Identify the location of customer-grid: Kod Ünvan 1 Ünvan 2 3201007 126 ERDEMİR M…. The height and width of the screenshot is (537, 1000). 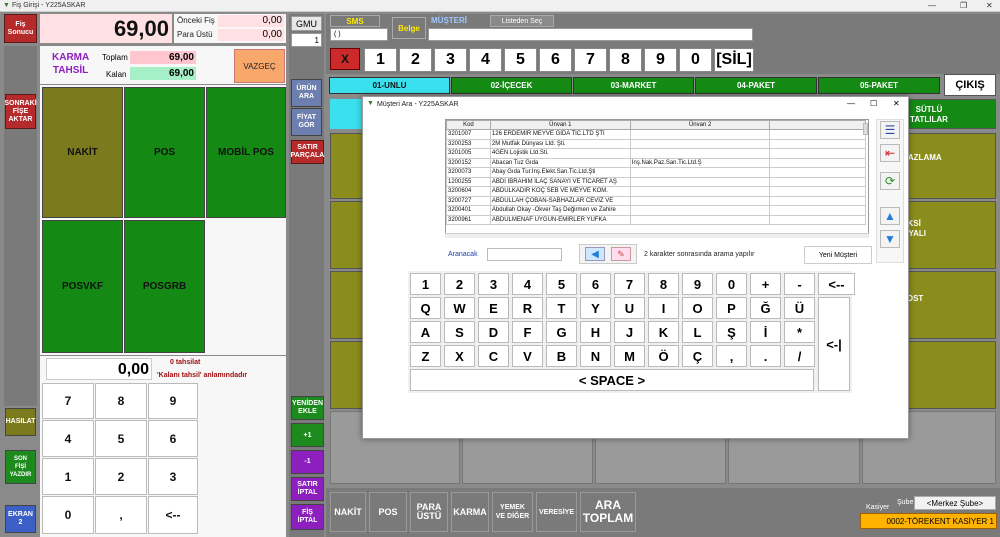
(657, 178).